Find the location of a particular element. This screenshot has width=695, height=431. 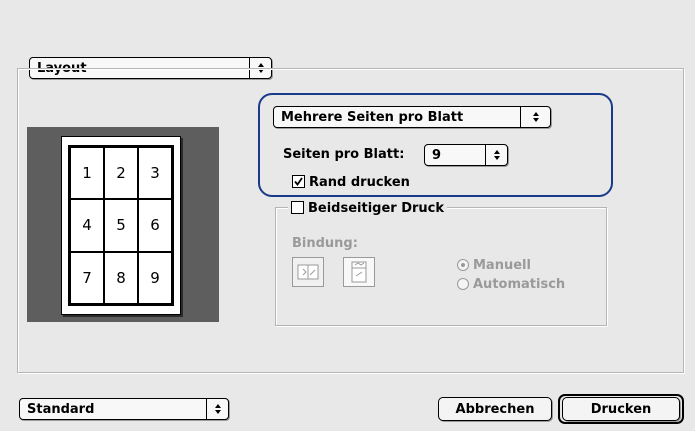

pages-per-sheet-menu: 9 is located at coordinates (466, 155).